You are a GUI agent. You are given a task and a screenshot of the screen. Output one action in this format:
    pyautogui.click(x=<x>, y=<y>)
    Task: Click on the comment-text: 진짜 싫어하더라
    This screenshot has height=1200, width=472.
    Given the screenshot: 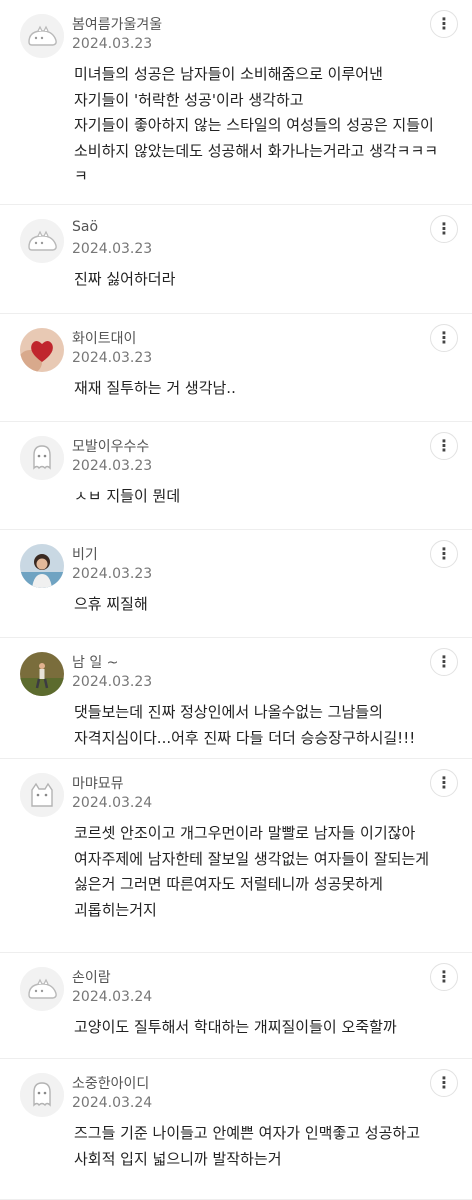 What is the action you would take?
    pyautogui.click(x=125, y=279)
    